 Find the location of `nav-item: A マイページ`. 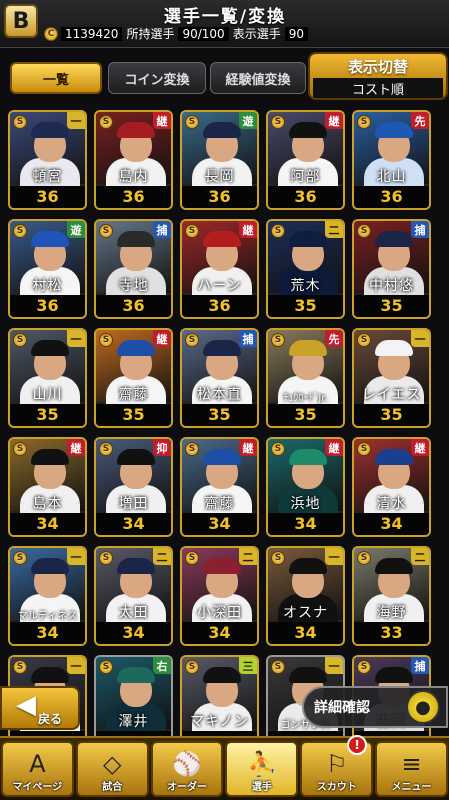

nav-item: A マイページ is located at coordinates (37, 769).